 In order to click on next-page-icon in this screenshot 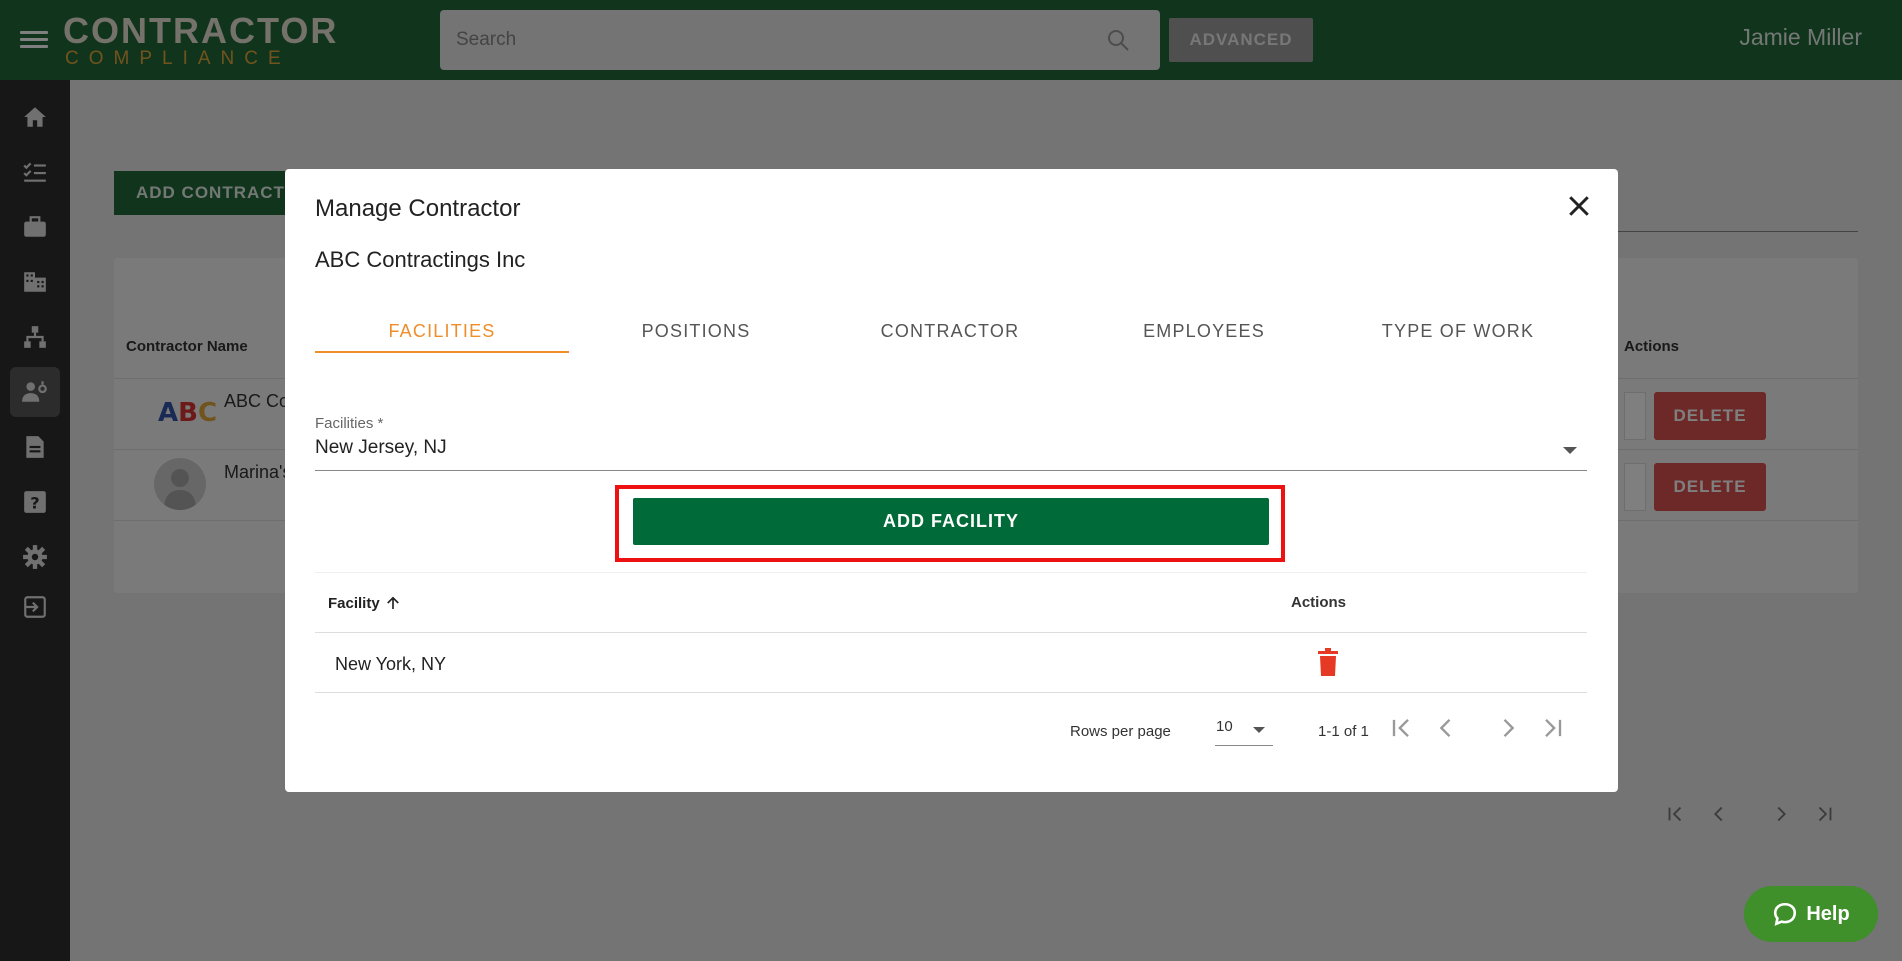, I will do `click(1508, 728)`.